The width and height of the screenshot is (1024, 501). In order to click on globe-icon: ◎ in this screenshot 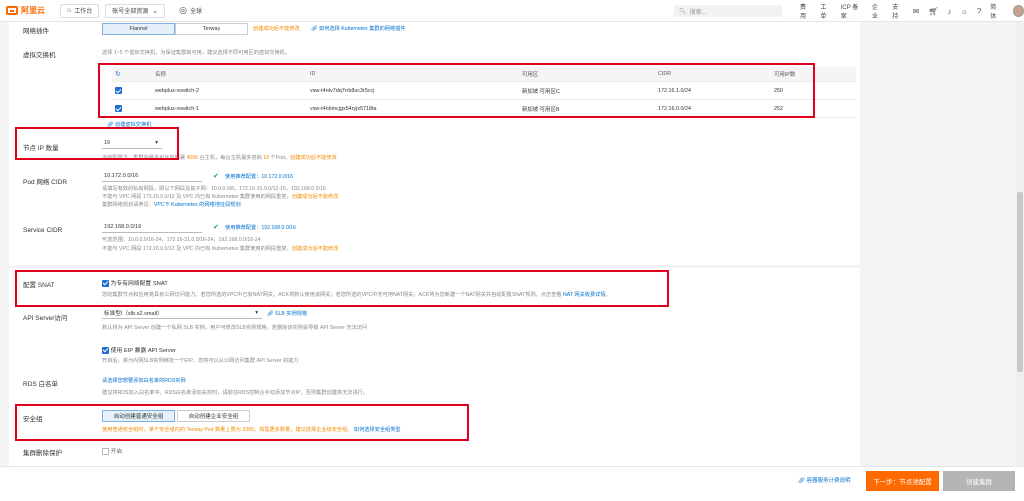, I will do `click(183, 10)`.